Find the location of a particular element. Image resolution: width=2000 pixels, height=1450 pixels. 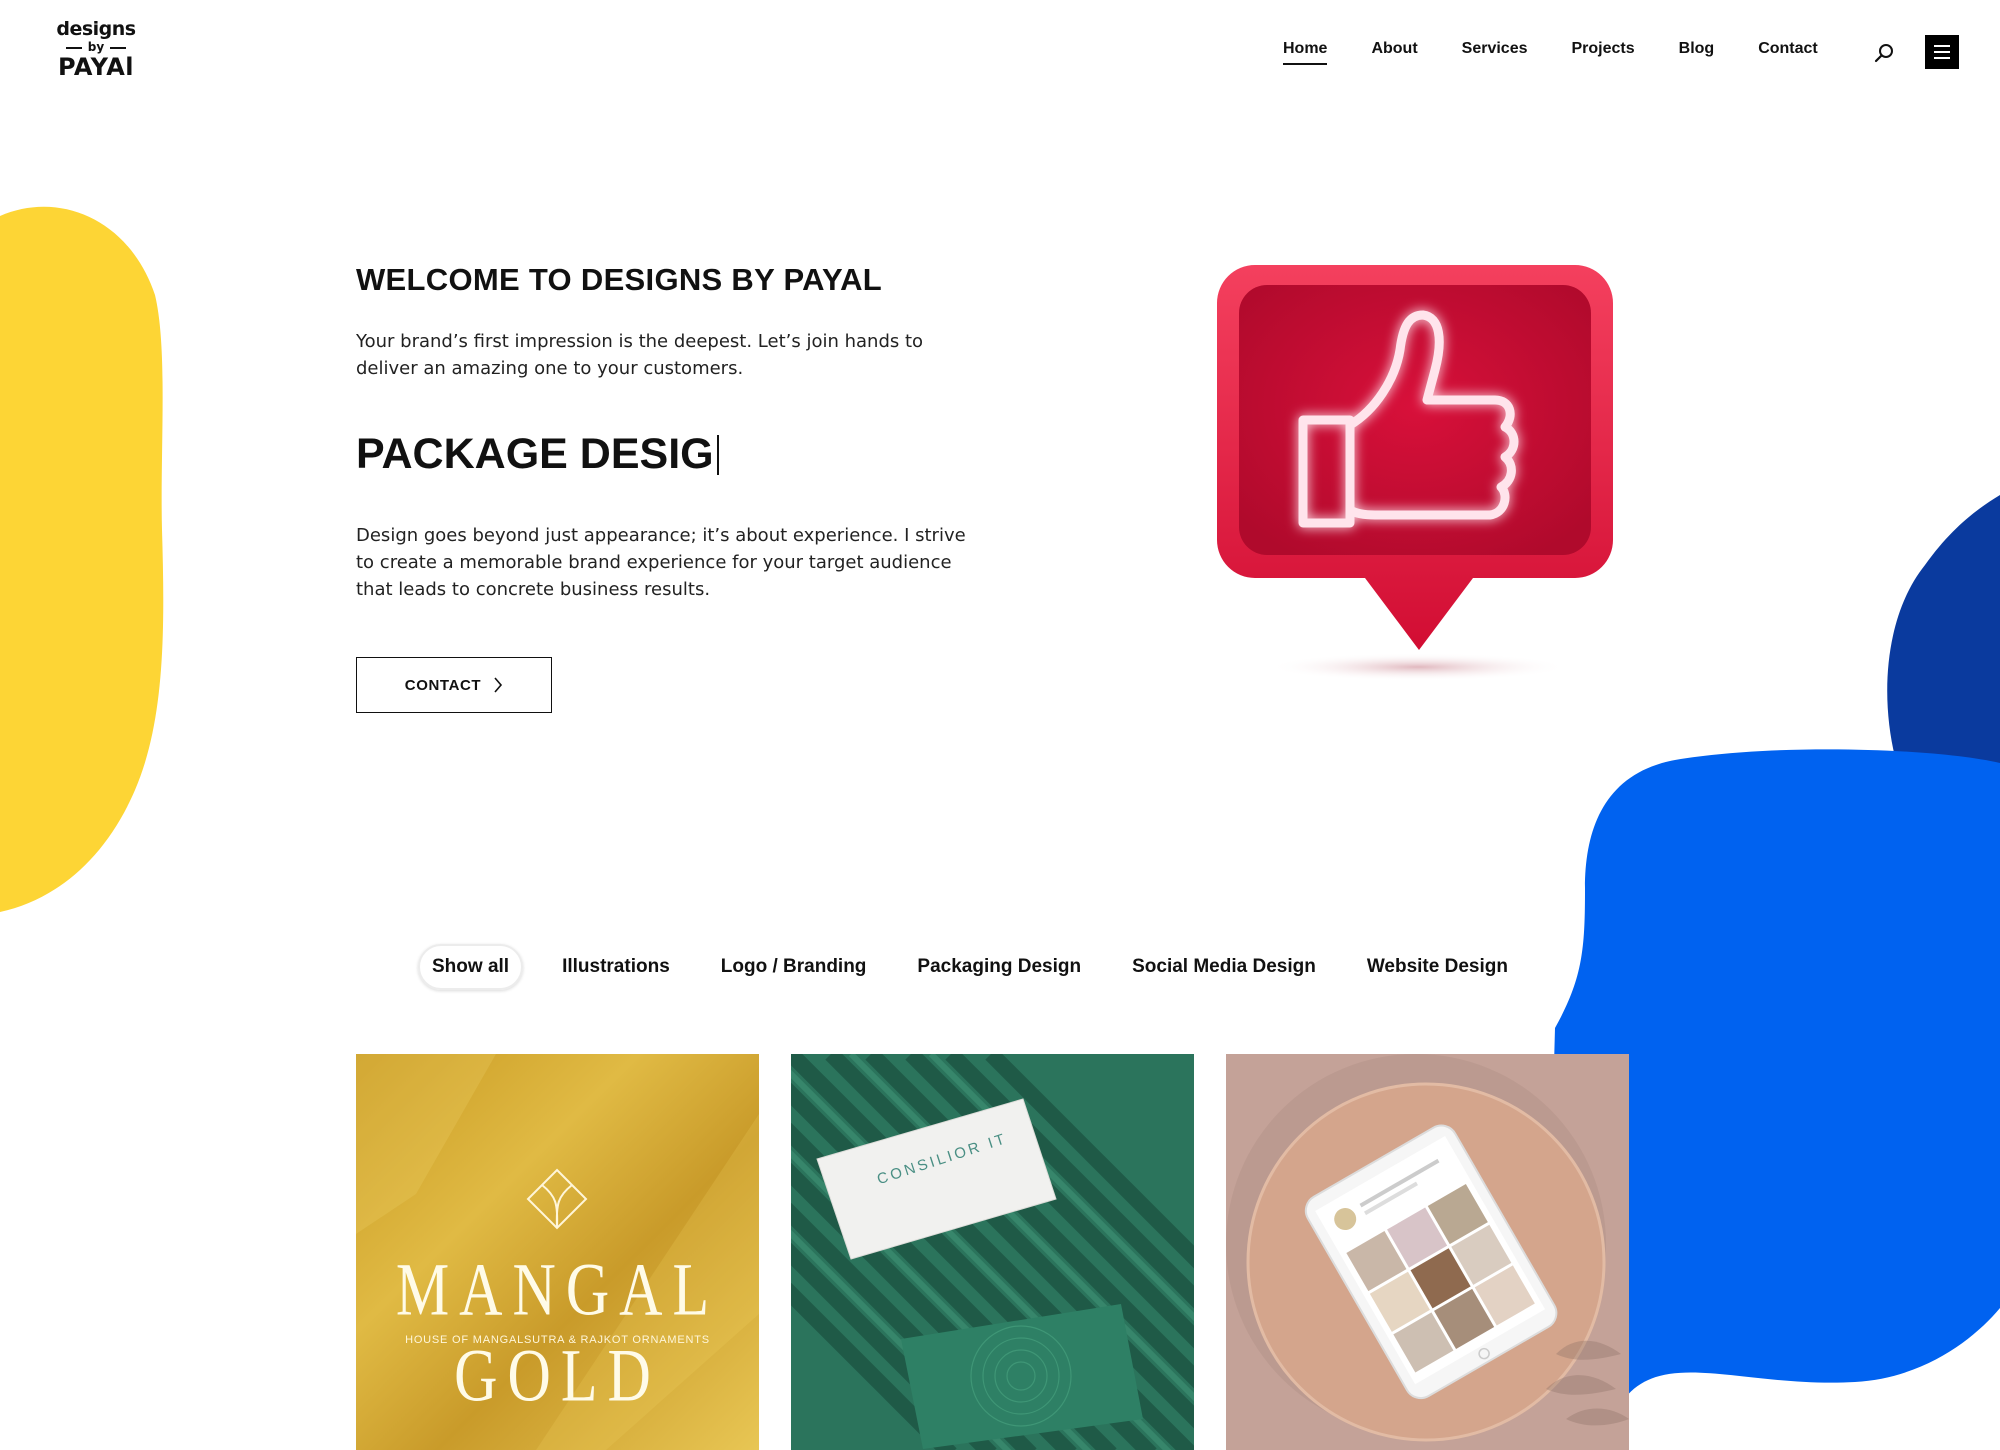

search-icon is located at coordinates (1884, 53).